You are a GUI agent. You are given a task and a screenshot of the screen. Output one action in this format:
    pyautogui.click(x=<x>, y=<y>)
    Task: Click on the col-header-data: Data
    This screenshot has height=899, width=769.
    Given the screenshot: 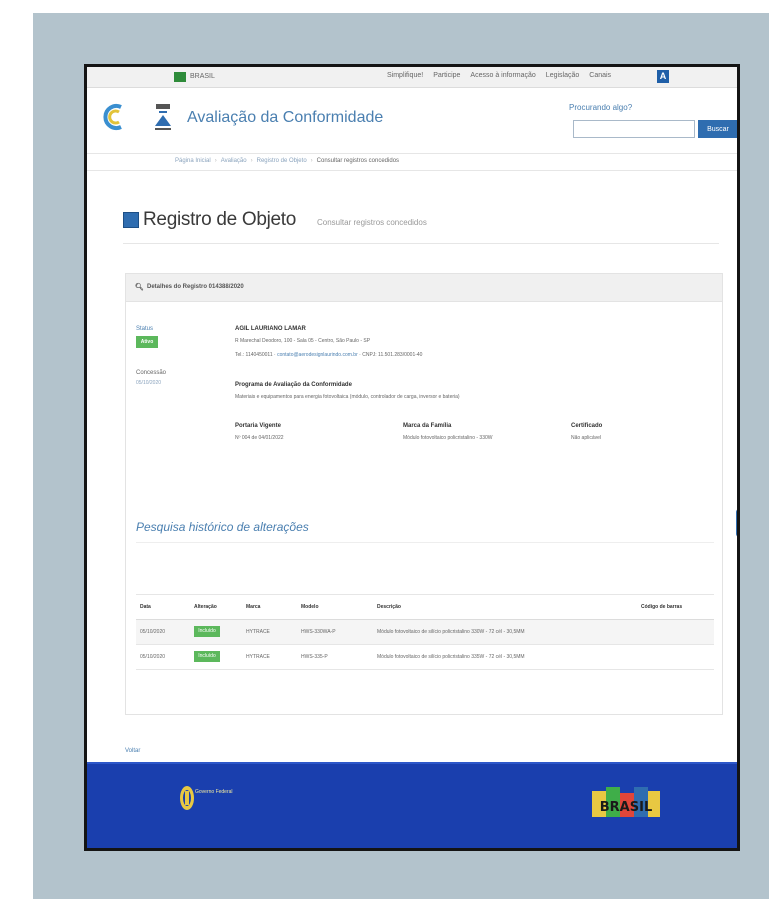 What is the action you would take?
    pyautogui.click(x=145, y=607)
    